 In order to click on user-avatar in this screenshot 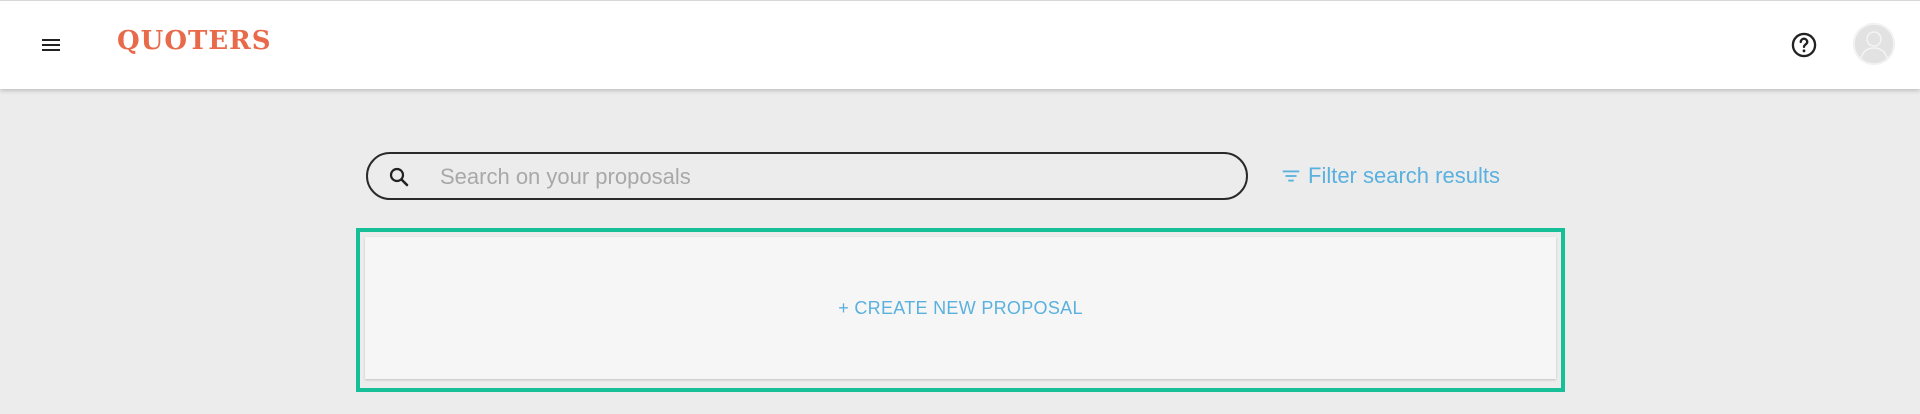, I will do `click(1874, 44)`.